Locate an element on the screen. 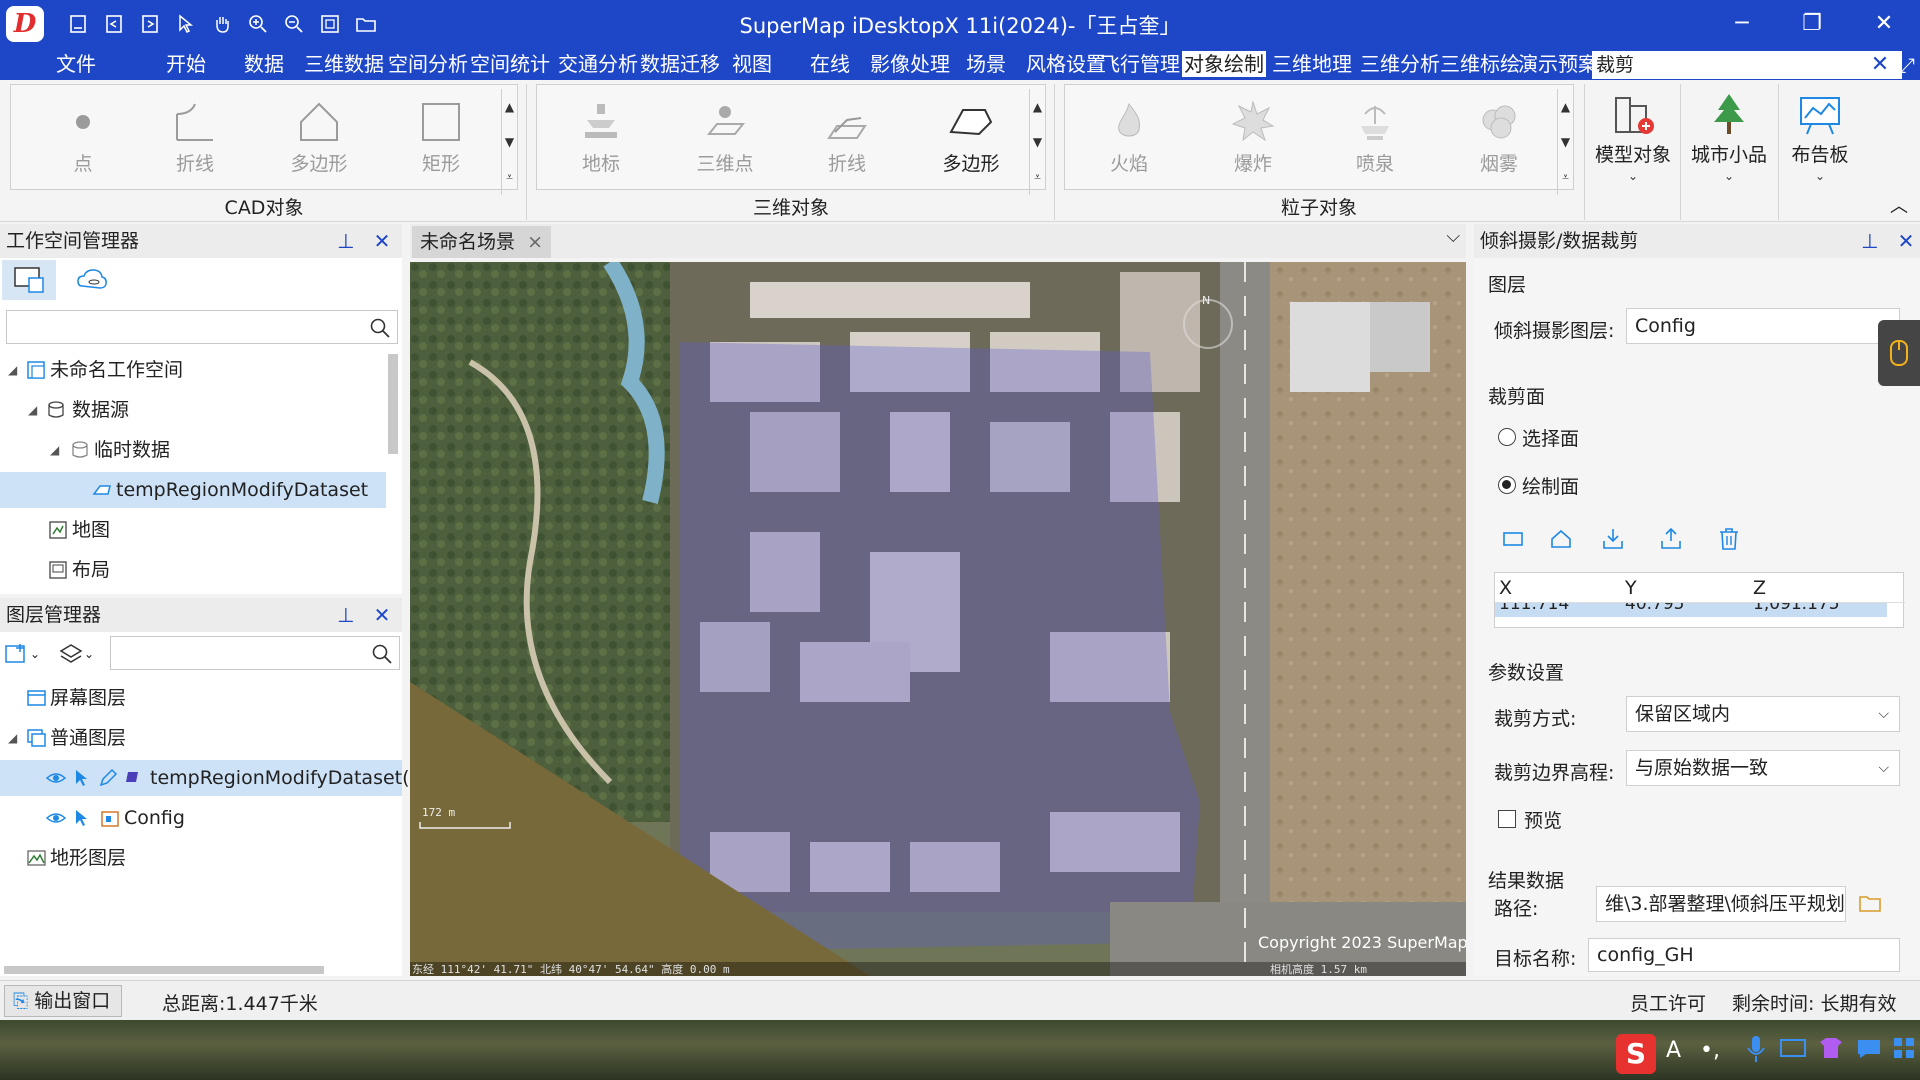  cad-gallery-scroller: ▲ ▼ ⩡ is located at coordinates (509, 142).